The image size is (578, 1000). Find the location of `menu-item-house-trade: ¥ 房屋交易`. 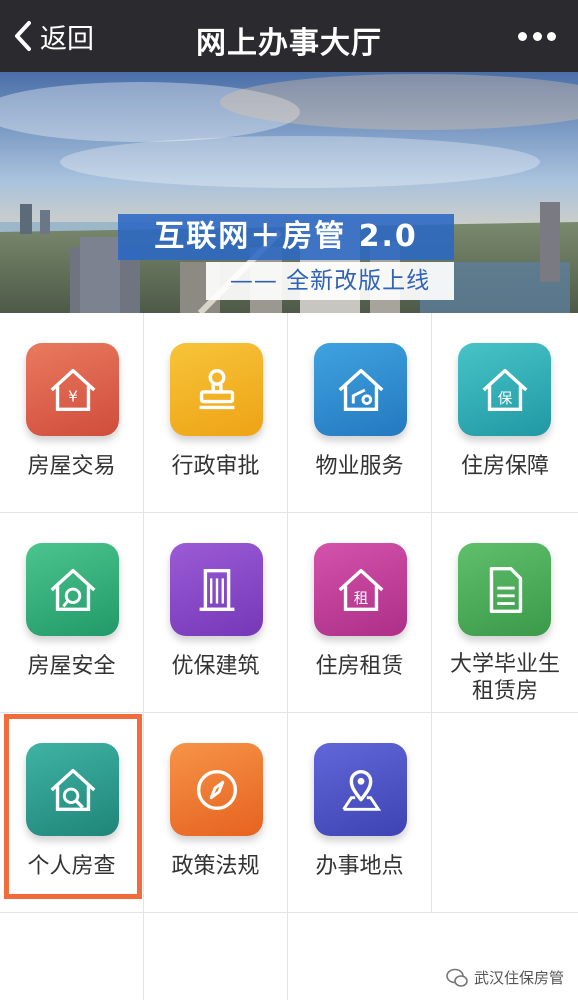

menu-item-house-trade: ¥ 房屋交易 is located at coordinates (72, 413).